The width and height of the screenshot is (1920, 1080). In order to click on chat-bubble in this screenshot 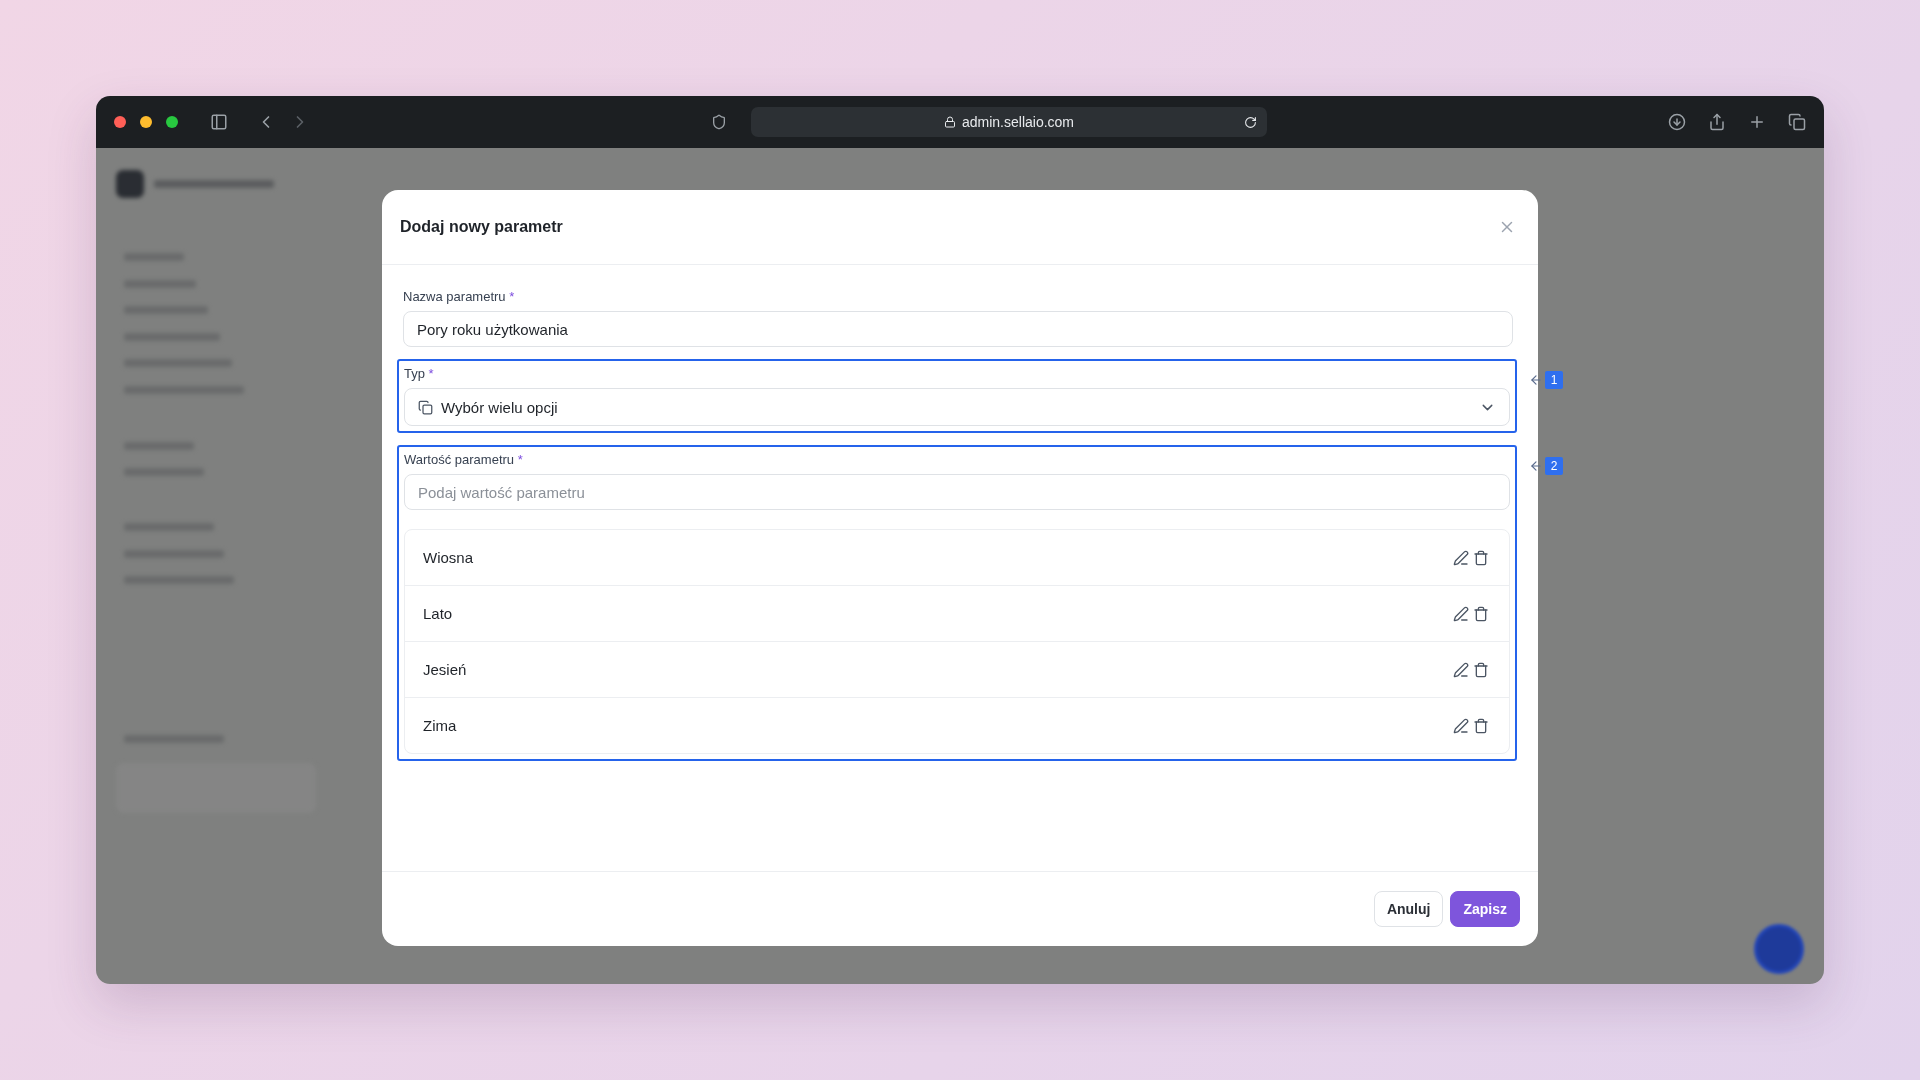, I will do `click(1779, 949)`.